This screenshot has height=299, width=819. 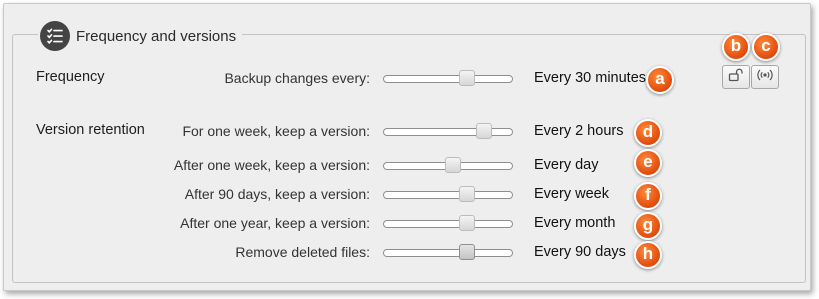 I want to click on remove-deleted-files-slider, so click(x=448, y=252).